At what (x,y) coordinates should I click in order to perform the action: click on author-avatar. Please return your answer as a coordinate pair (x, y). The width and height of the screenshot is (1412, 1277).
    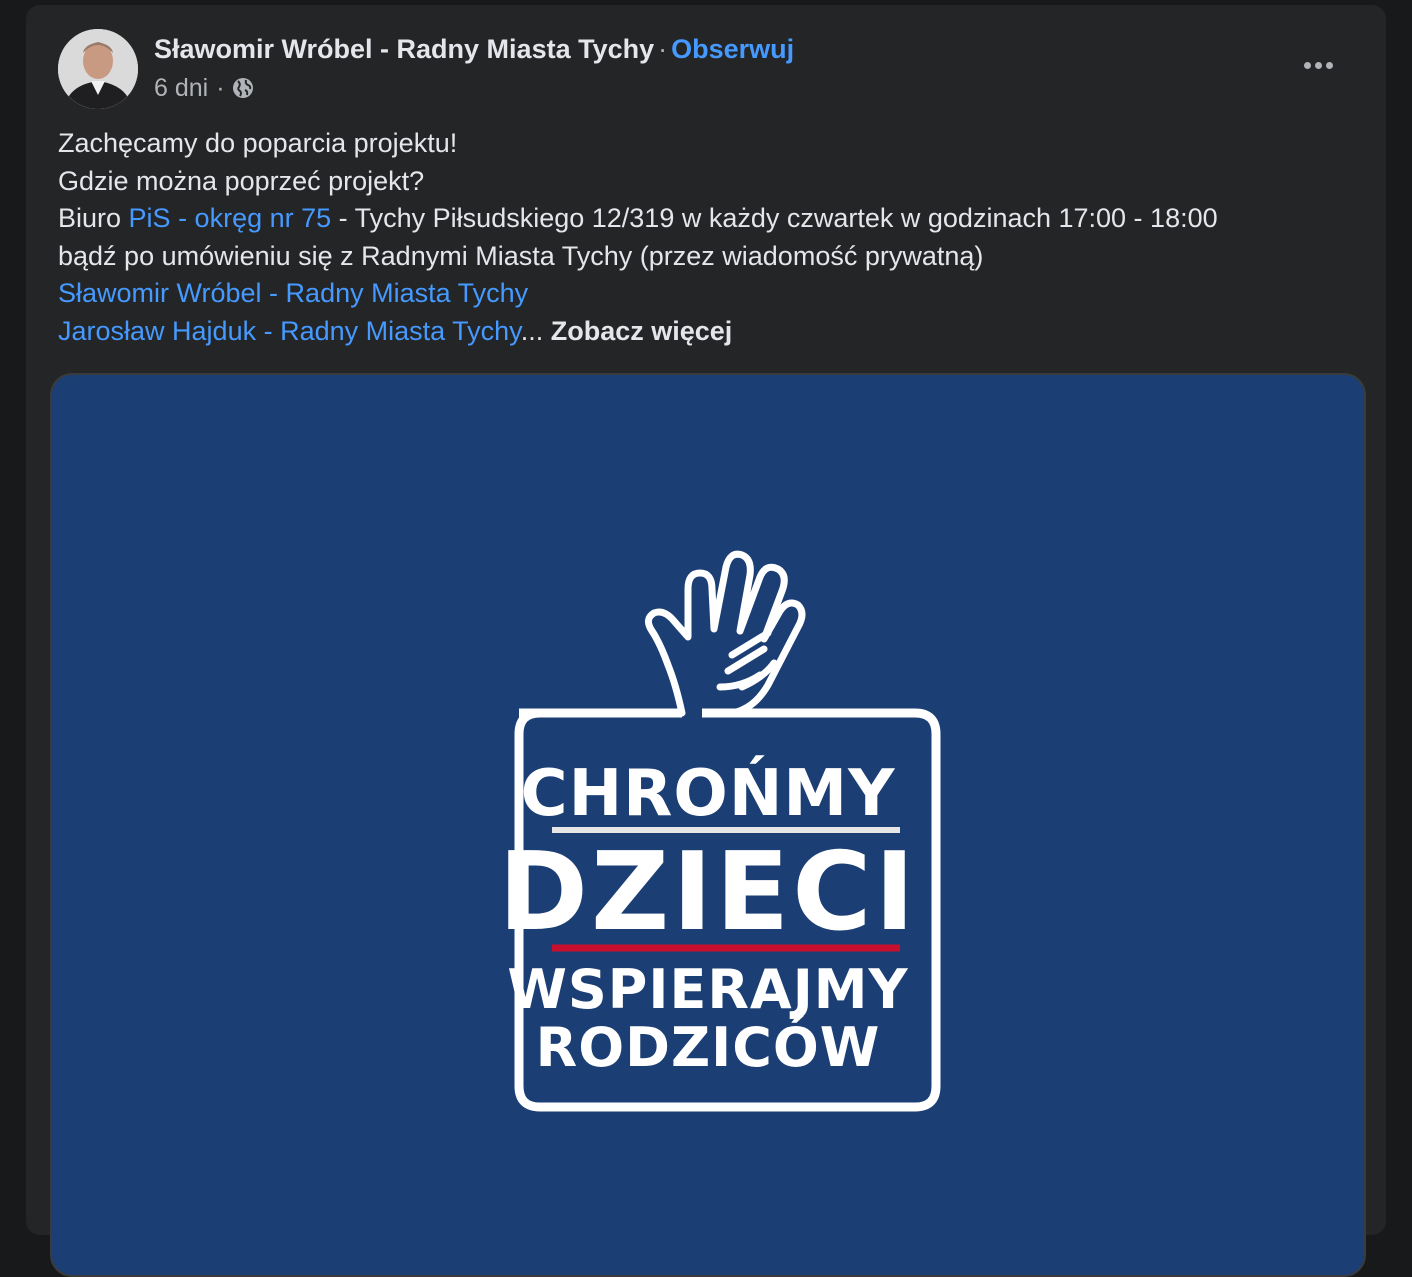
    Looking at the image, I should click on (98, 69).